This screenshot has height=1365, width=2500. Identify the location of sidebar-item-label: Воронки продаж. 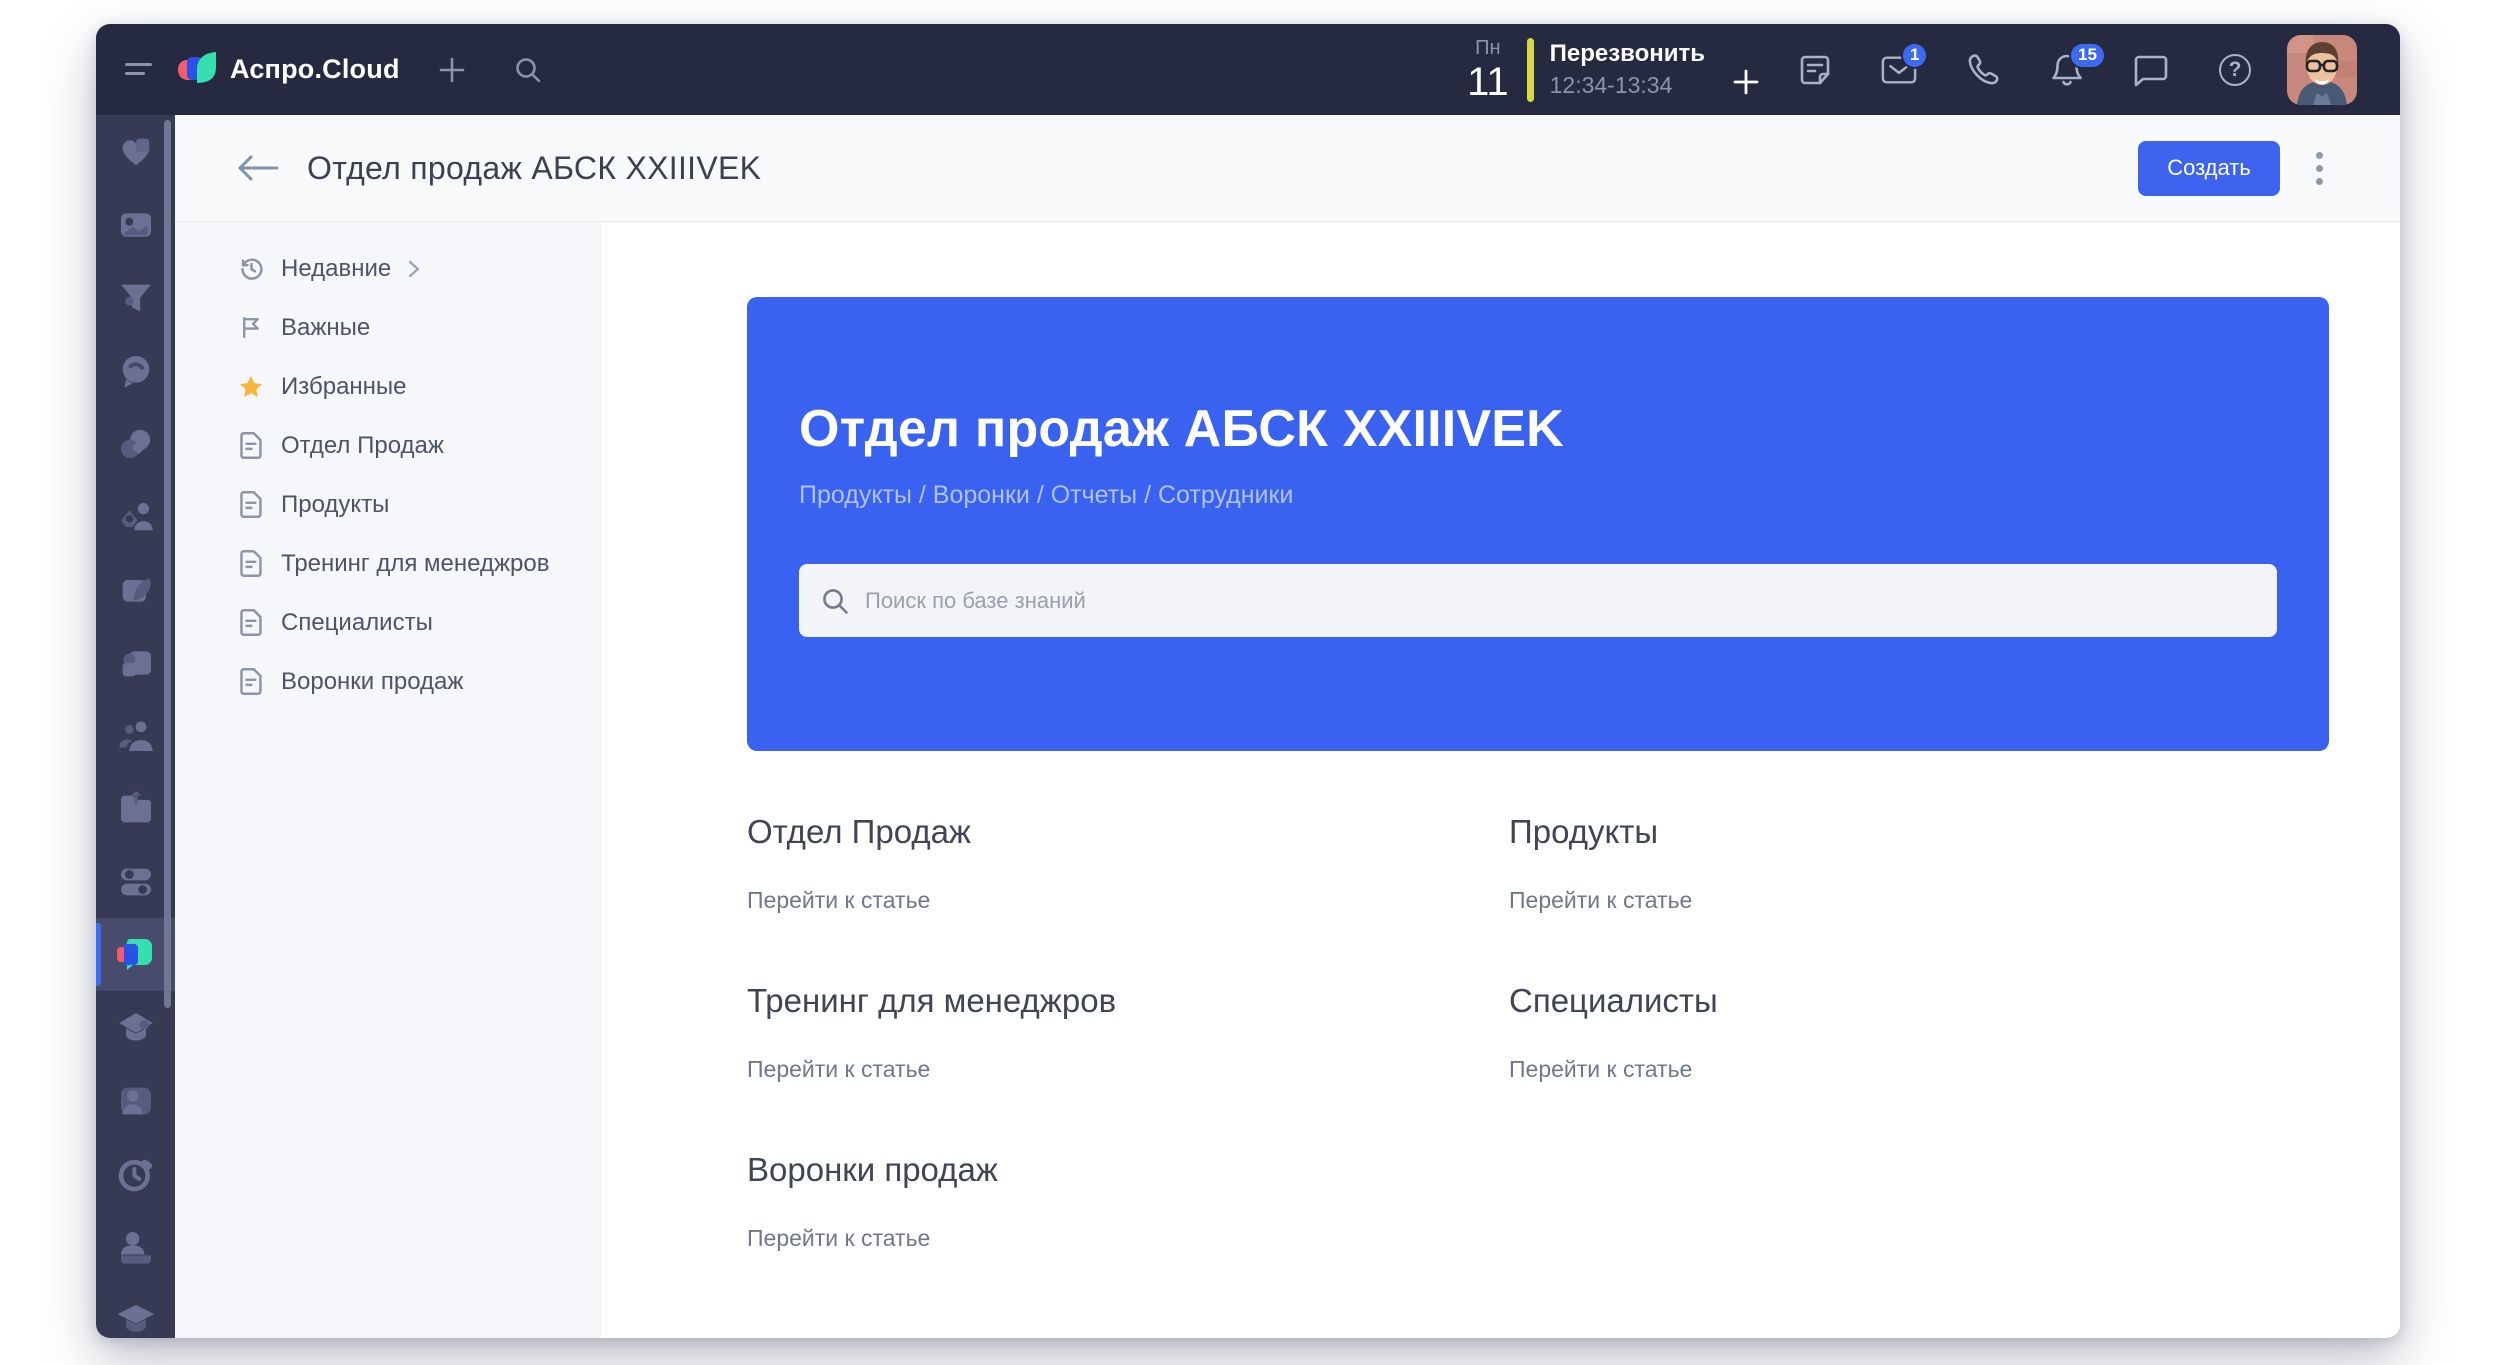
(372, 681).